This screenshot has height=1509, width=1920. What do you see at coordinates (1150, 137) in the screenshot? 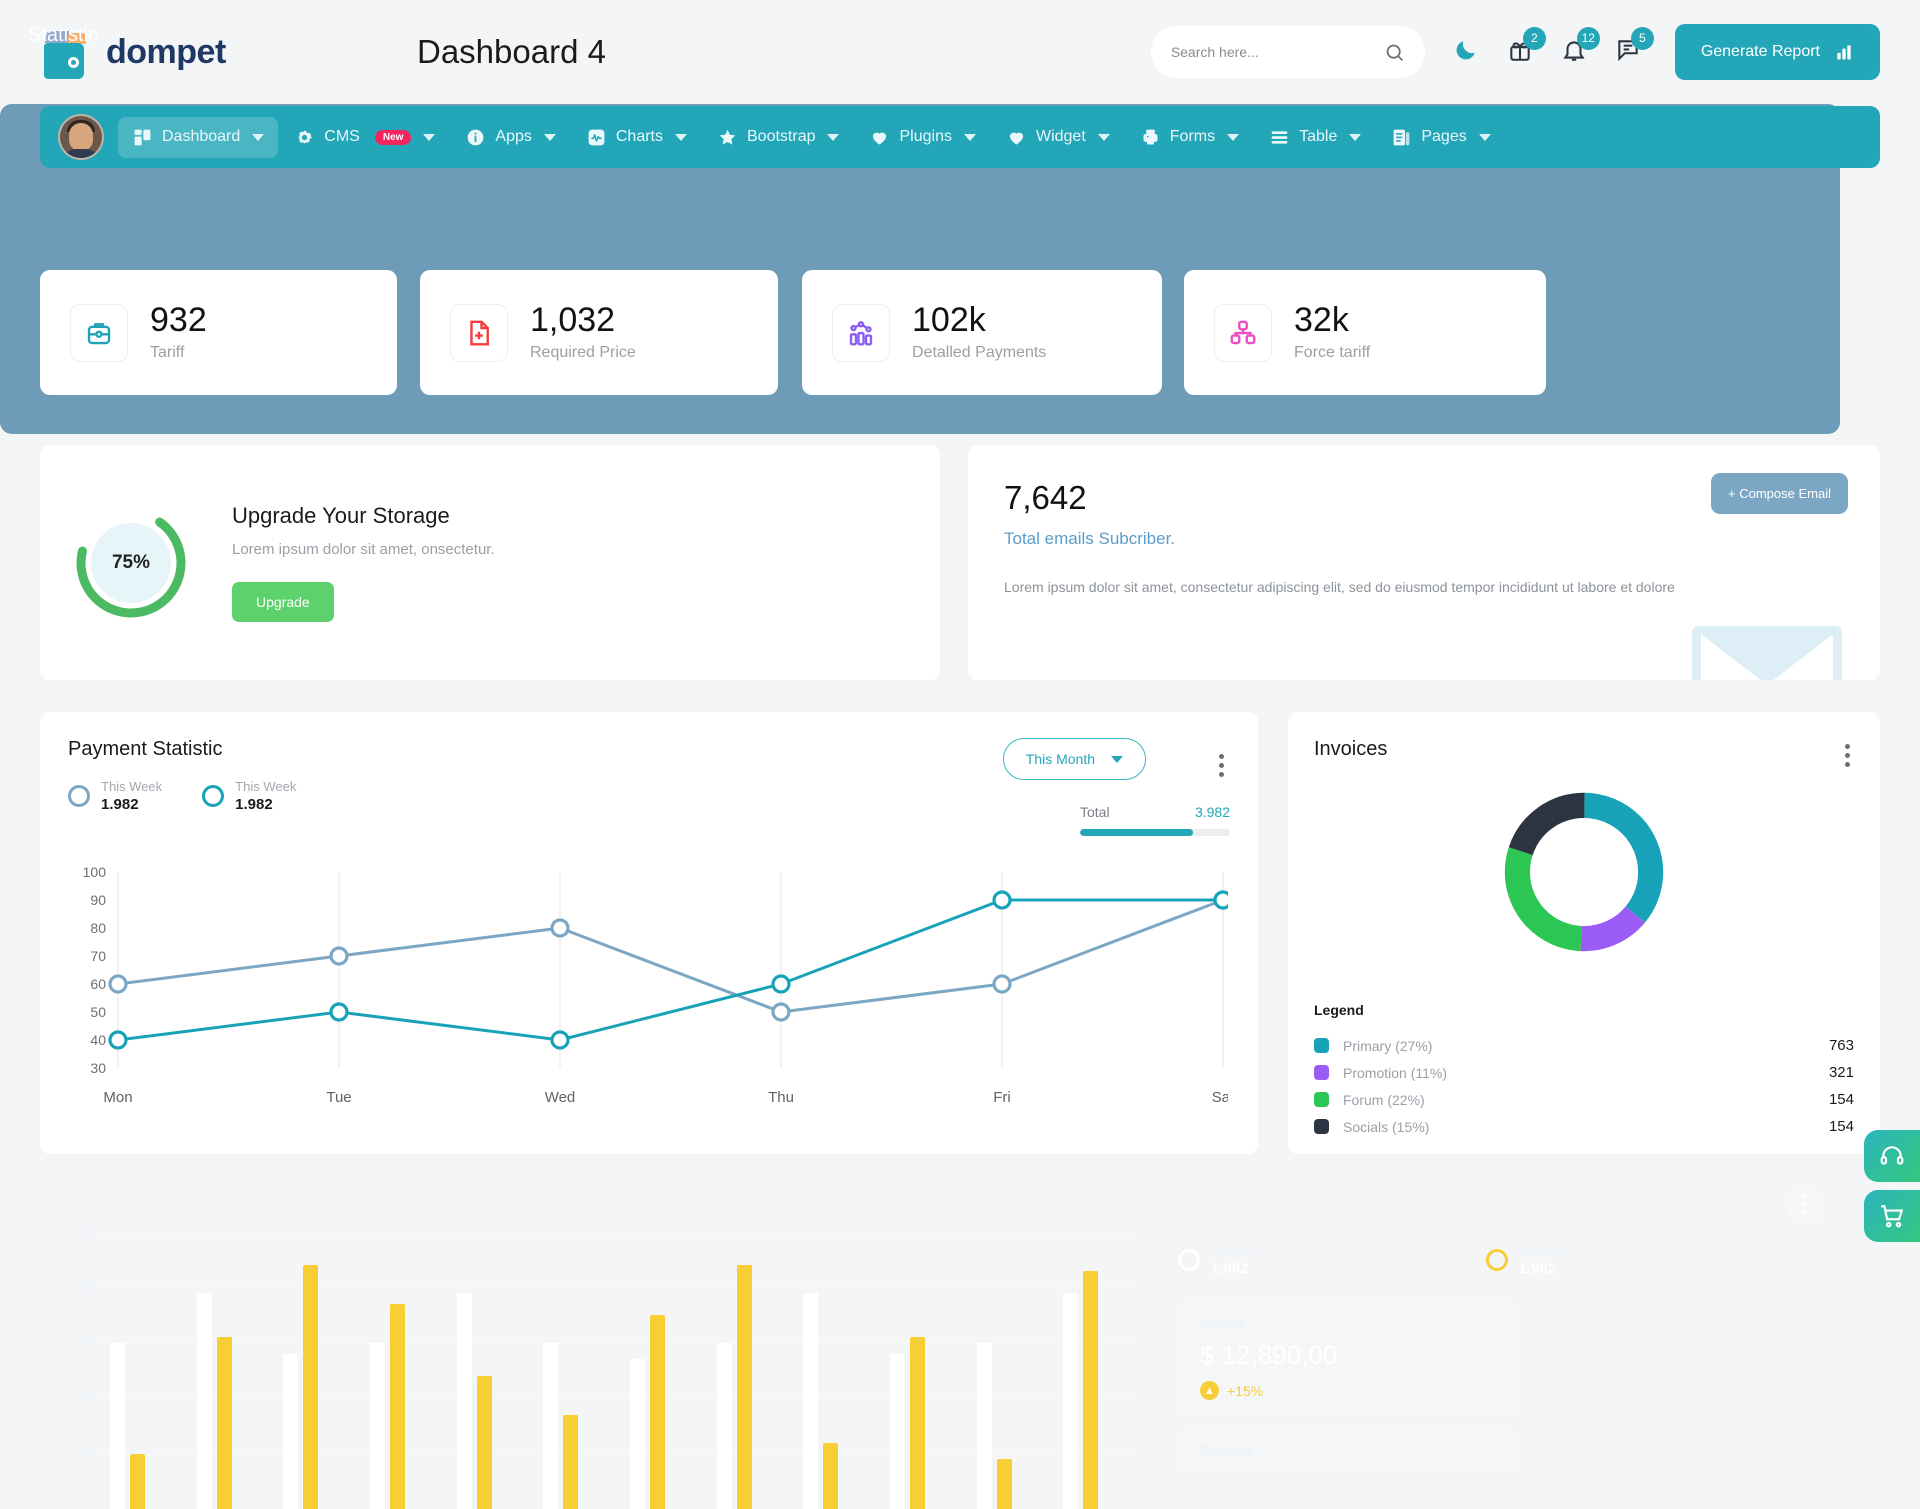
I see `printer-icon` at bounding box center [1150, 137].